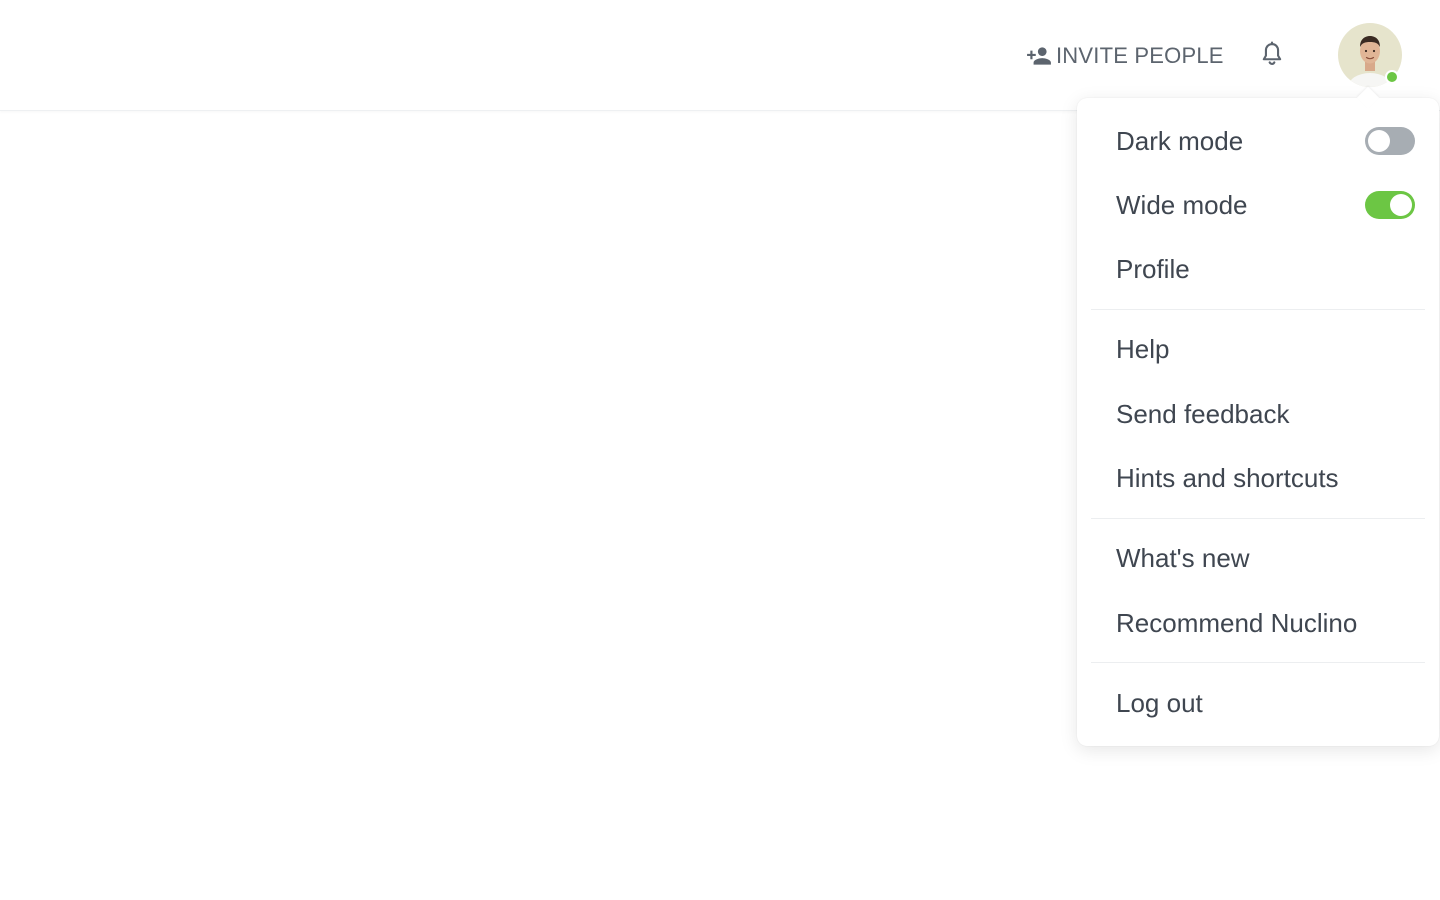  I want to click on hints-shortcuts-label: Hints and shortcuts, so click(1227, 477).